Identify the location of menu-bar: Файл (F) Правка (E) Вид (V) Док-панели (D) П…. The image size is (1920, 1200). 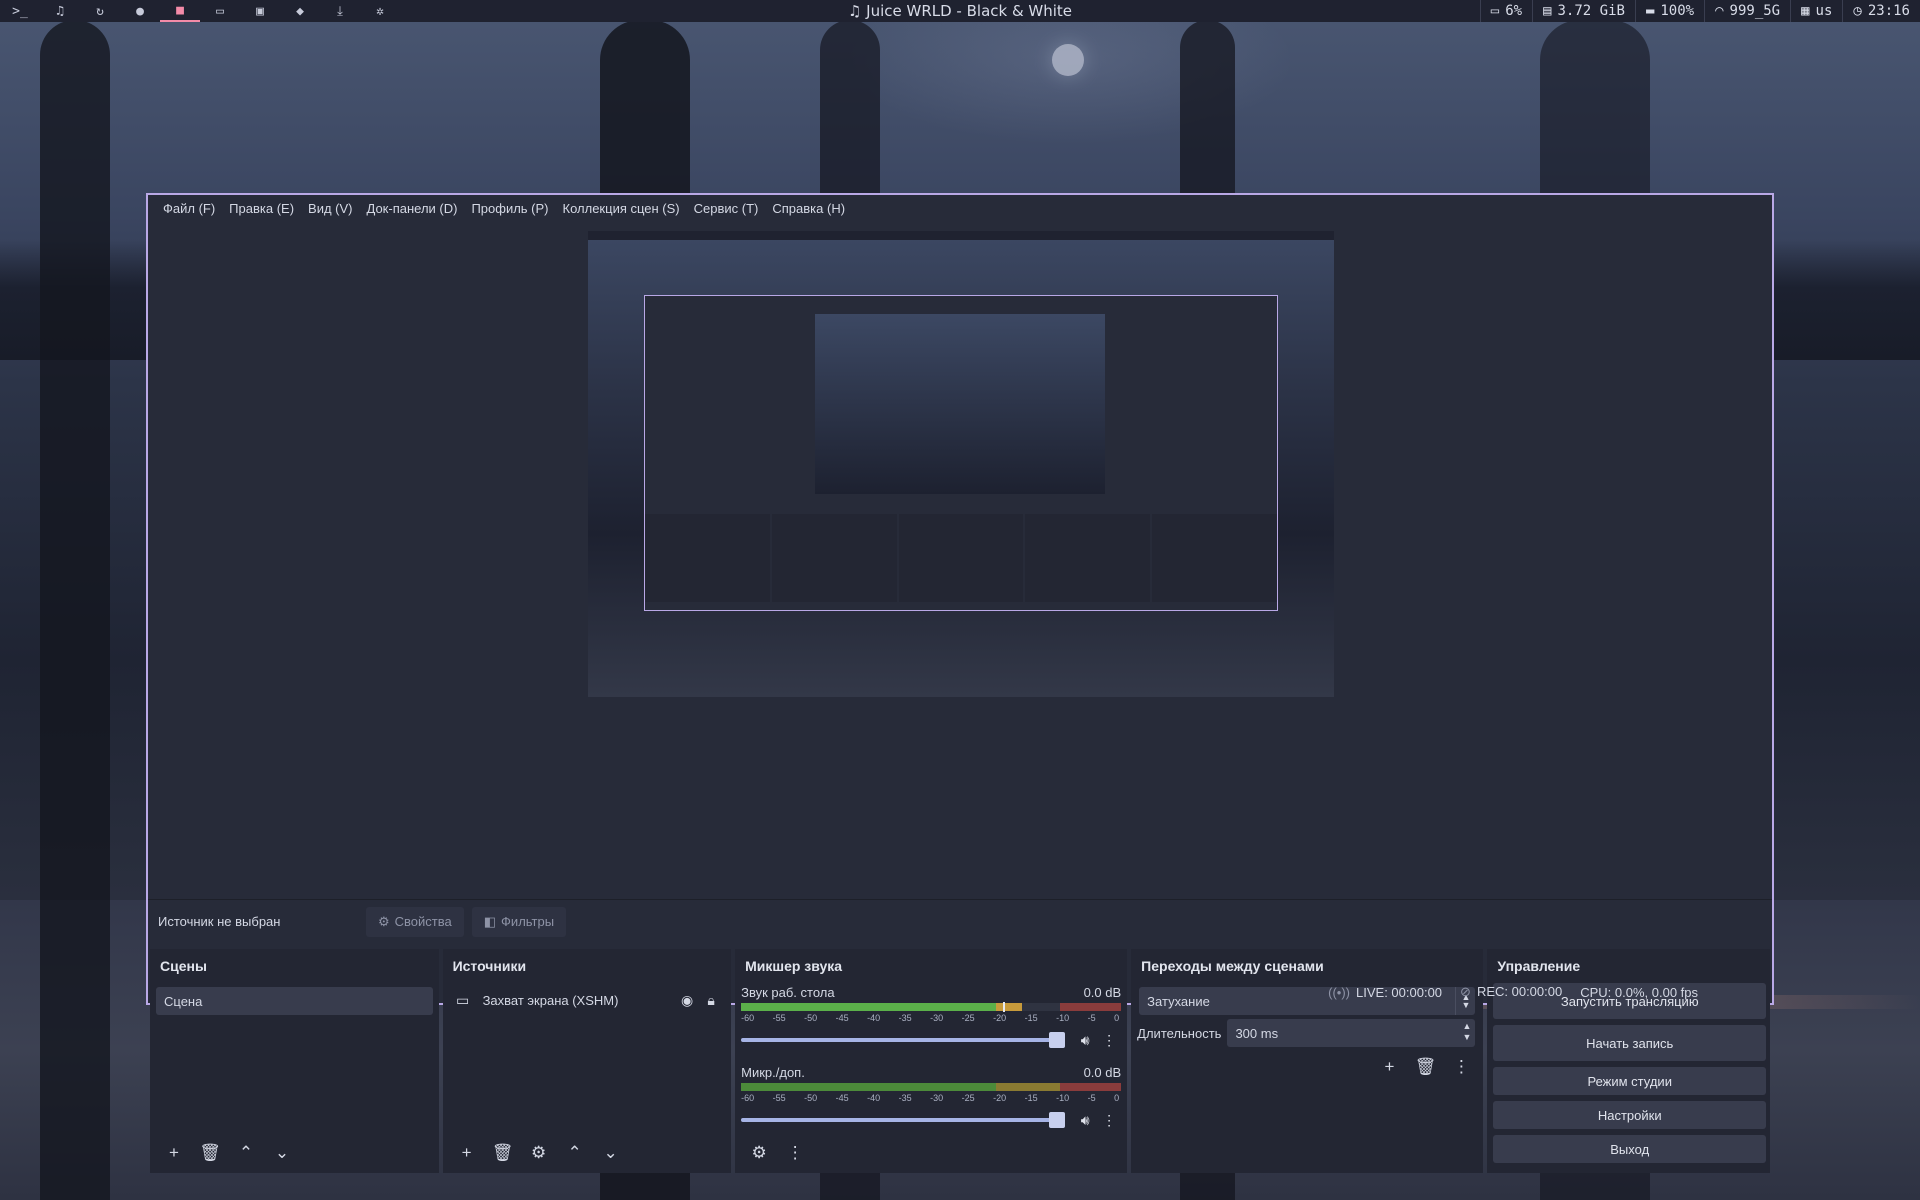
(960, 208).